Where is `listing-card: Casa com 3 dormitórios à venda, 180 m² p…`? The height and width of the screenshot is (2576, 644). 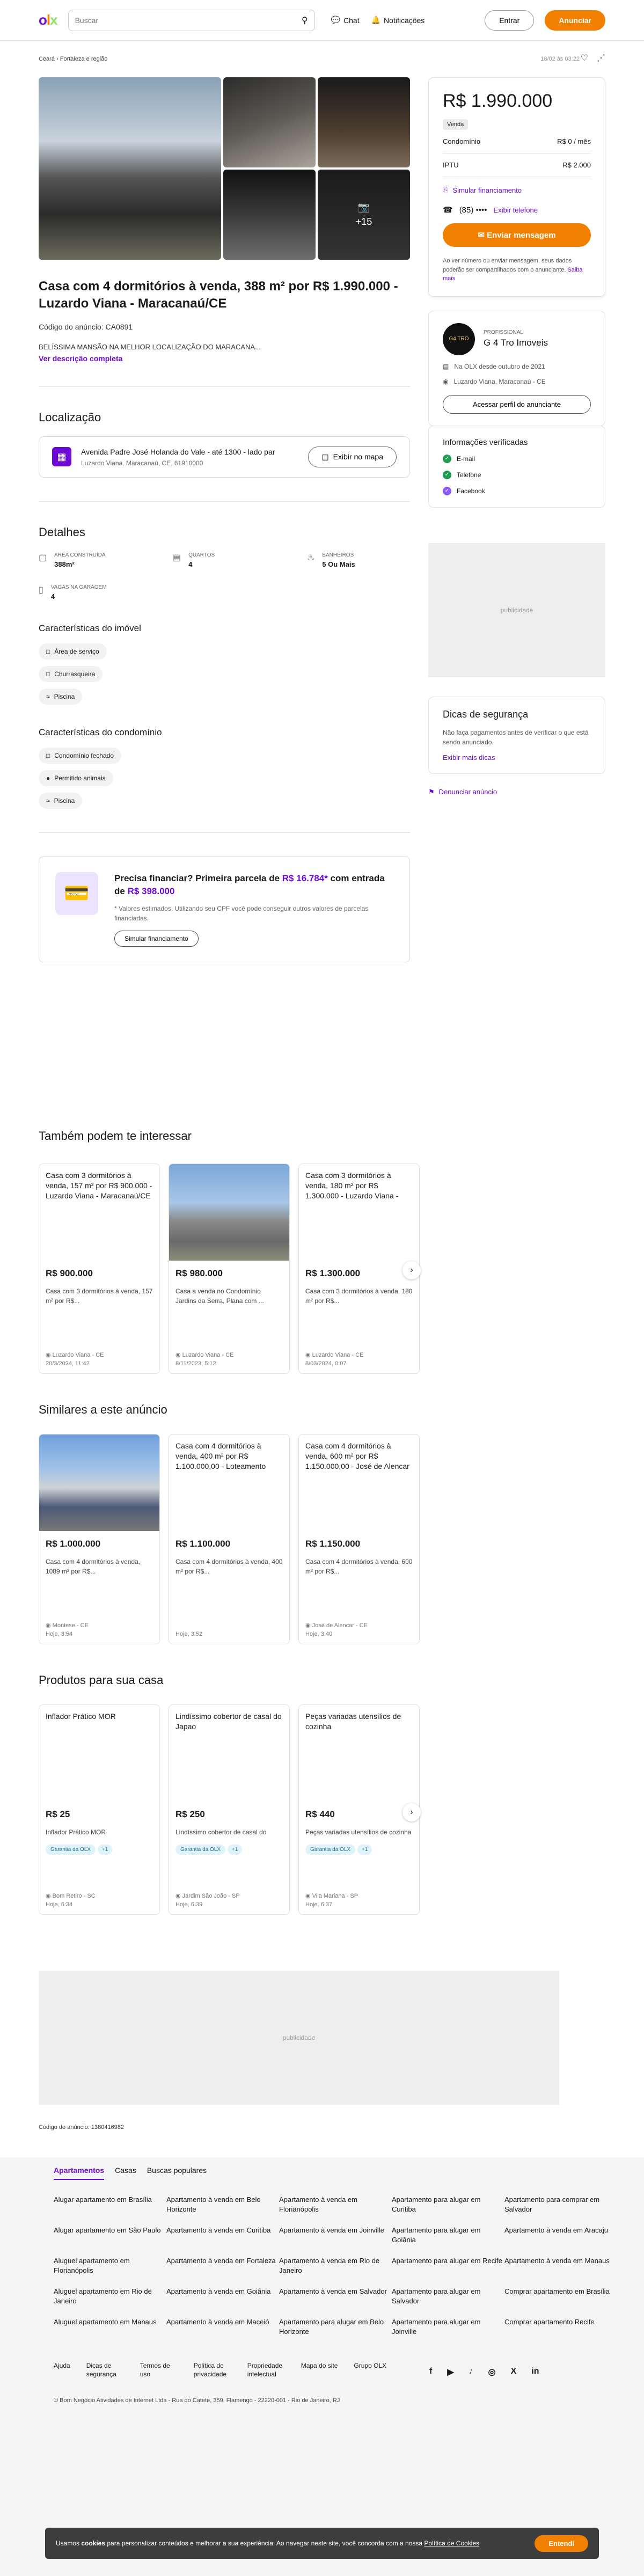
listing-card: Casa com 3 dormitórios à venda, 180 m² p… is located at coordinates (359, 1268).